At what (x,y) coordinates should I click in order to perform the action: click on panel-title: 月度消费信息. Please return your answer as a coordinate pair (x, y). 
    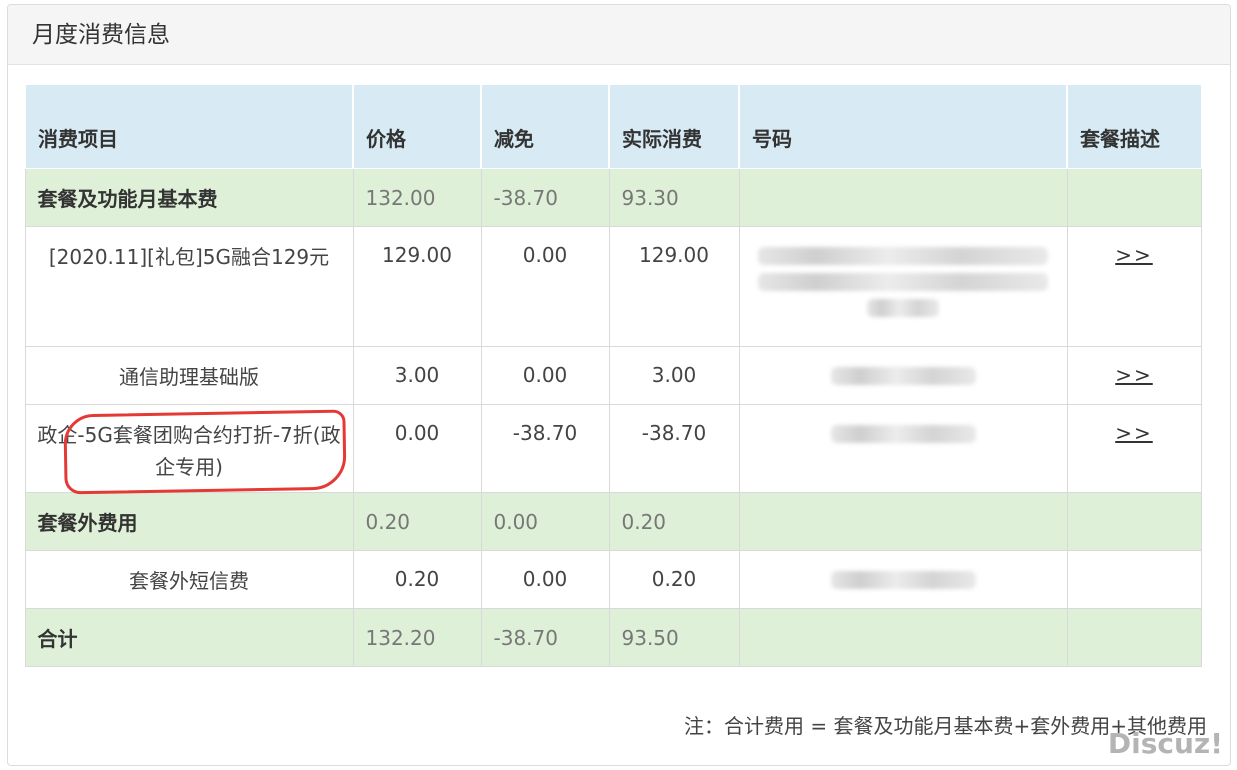
    Looking at the image, I should click on (619, 35).